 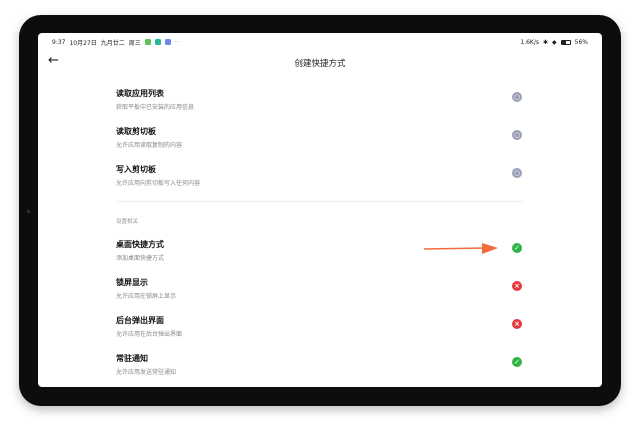 What do you see at coordinates (320, 364) in the screenshot?
I see `permission-row: 常驻通知允许应用发送常驻通知` at bounding box center [320, 364].